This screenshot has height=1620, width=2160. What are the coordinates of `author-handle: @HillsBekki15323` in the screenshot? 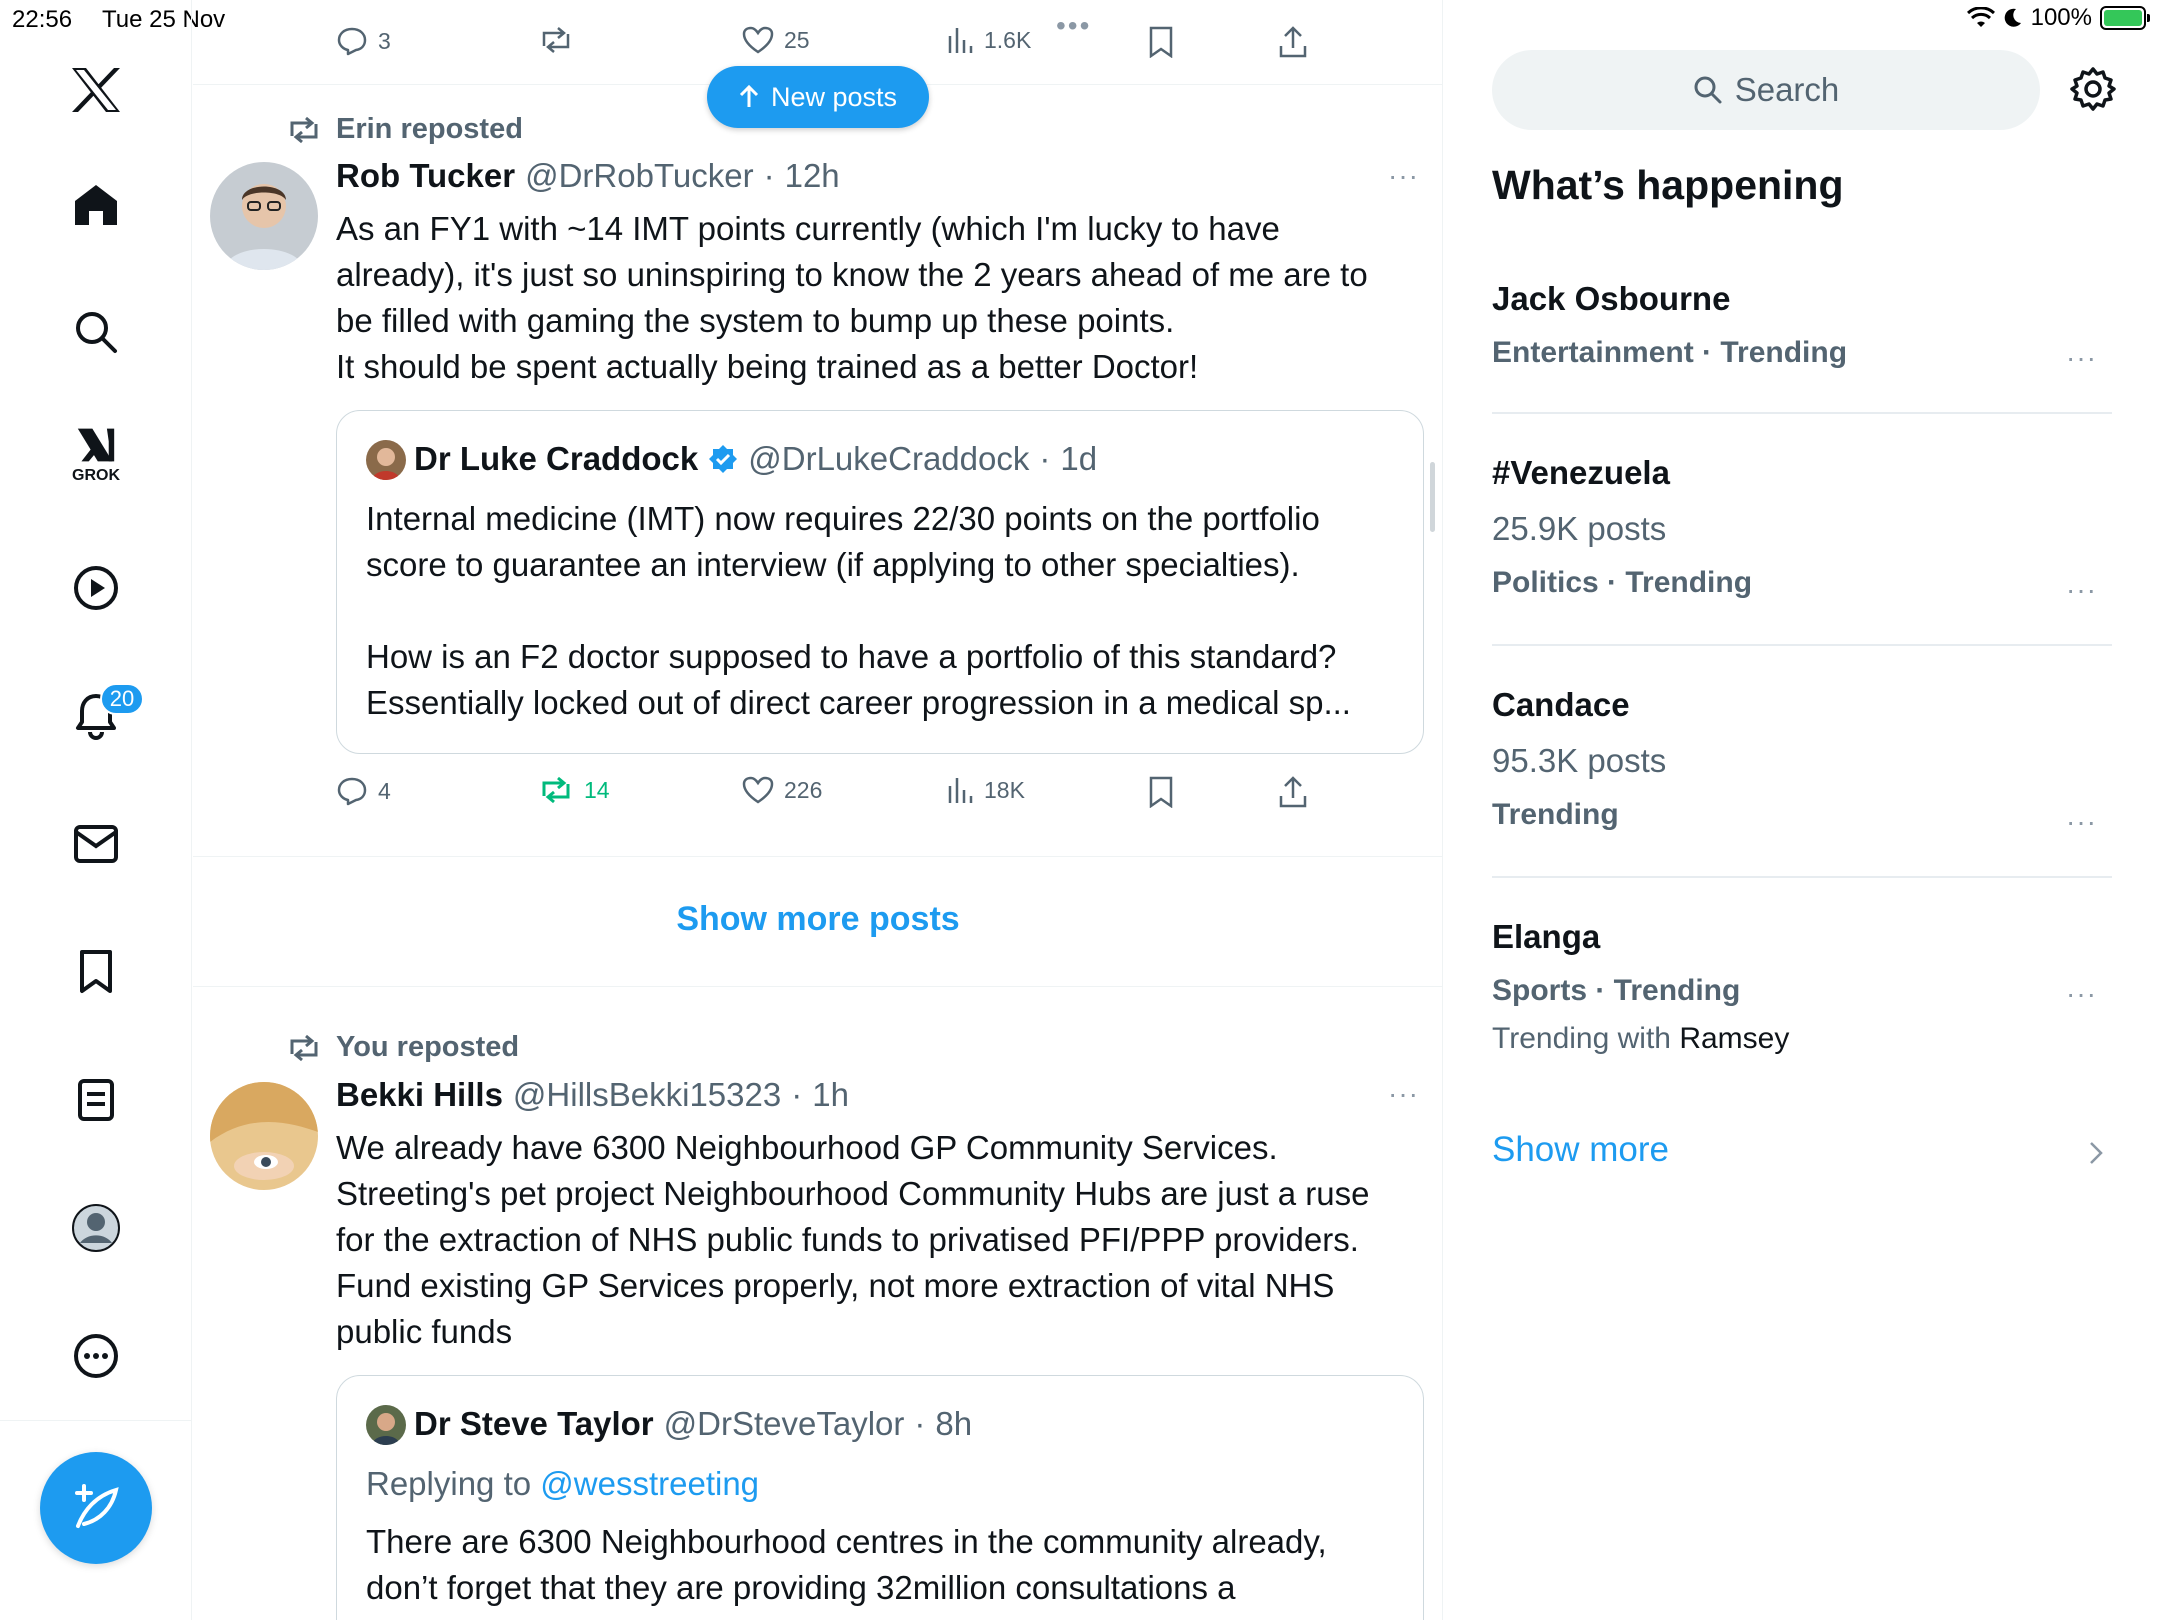 It's located at (647, 1095).